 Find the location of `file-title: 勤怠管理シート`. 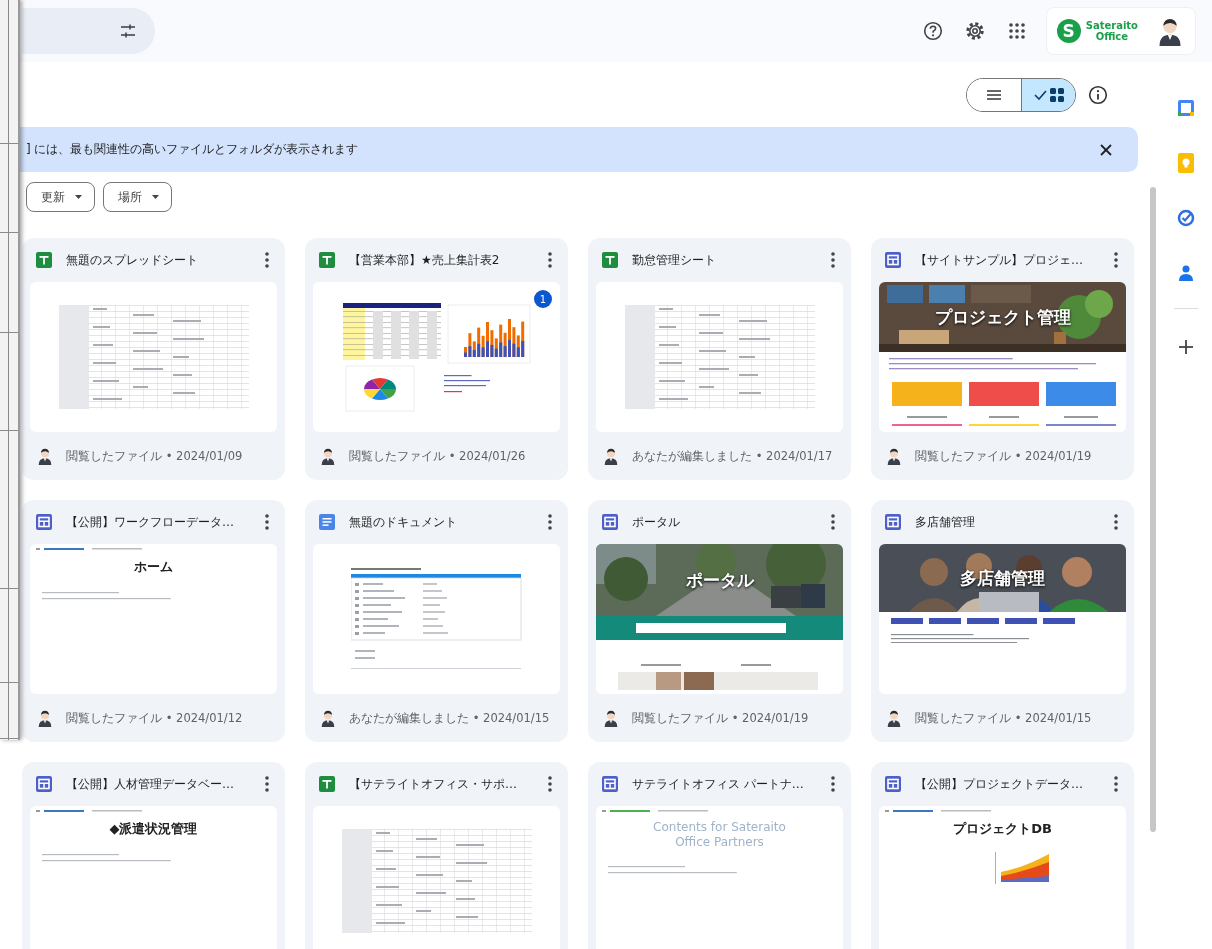

file-title: 勤怠管理シート is located at coordinates (674, 260).